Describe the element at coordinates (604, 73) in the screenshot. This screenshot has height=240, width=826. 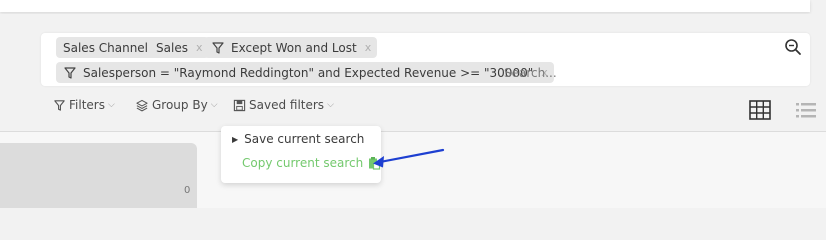
I see `search-input` at that location.